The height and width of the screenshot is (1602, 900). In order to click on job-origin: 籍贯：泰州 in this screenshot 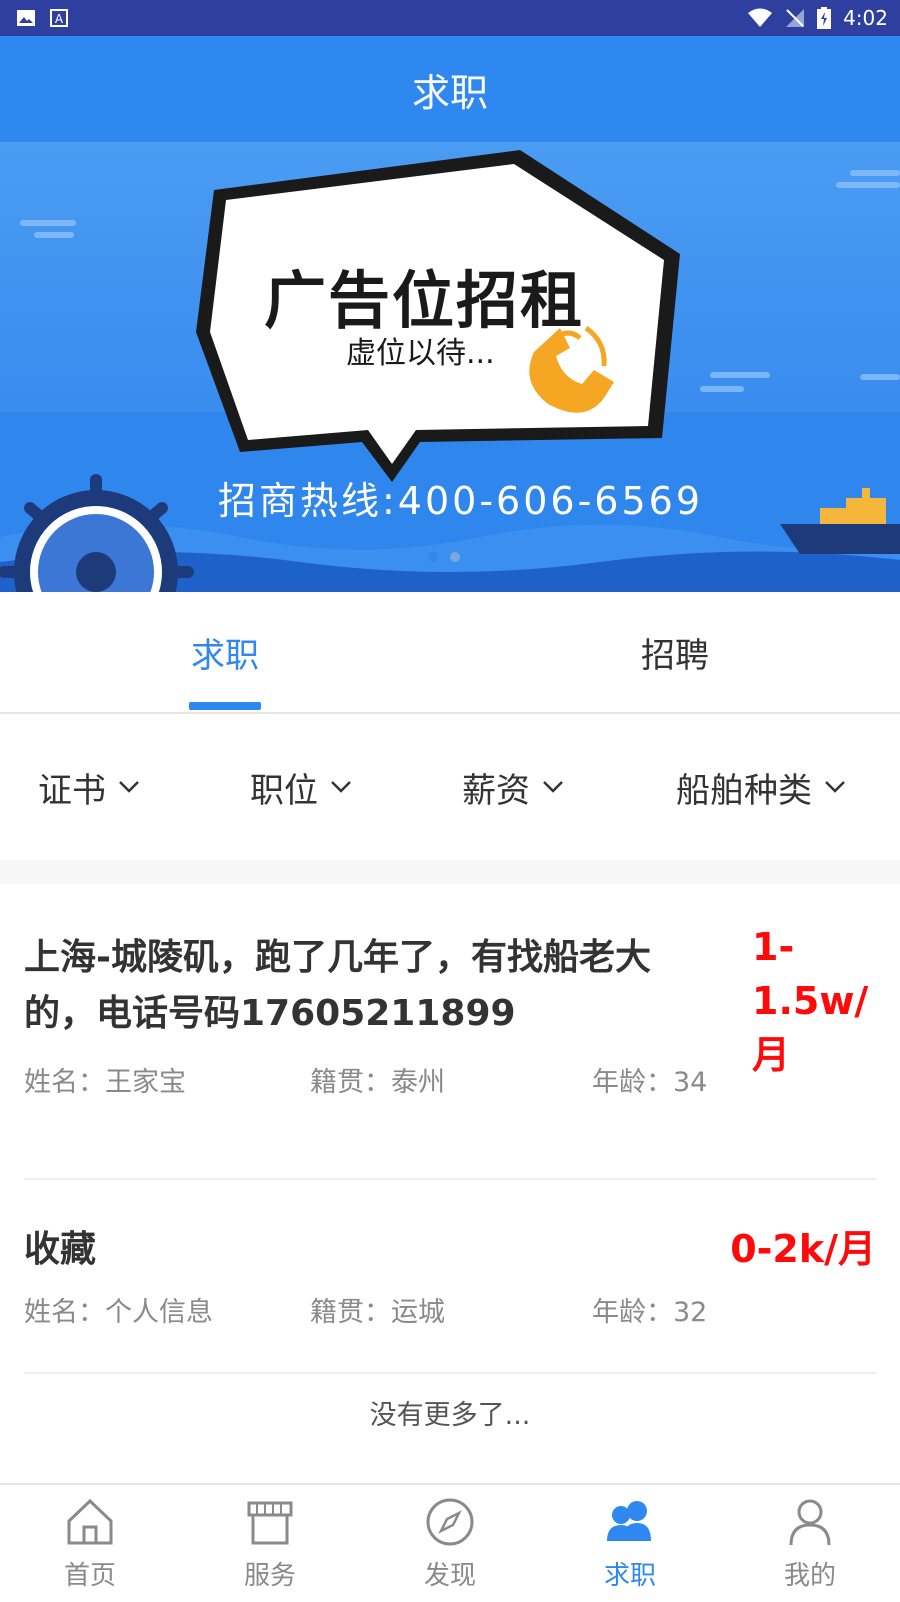, I will do `click(377, 1082)`.